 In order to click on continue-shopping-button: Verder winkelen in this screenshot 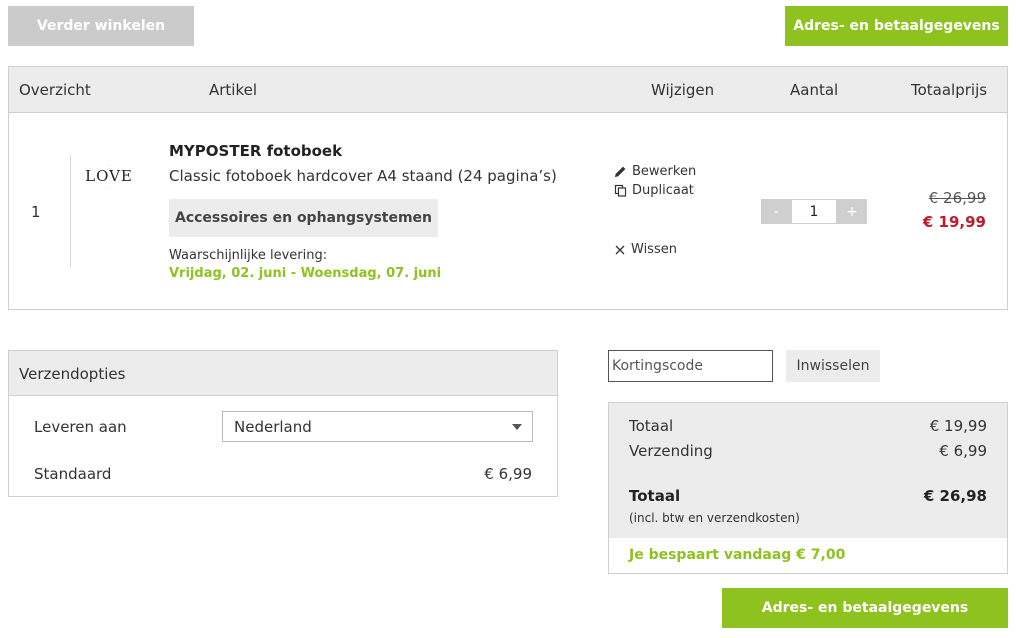, I will do `click(101, 26)`.